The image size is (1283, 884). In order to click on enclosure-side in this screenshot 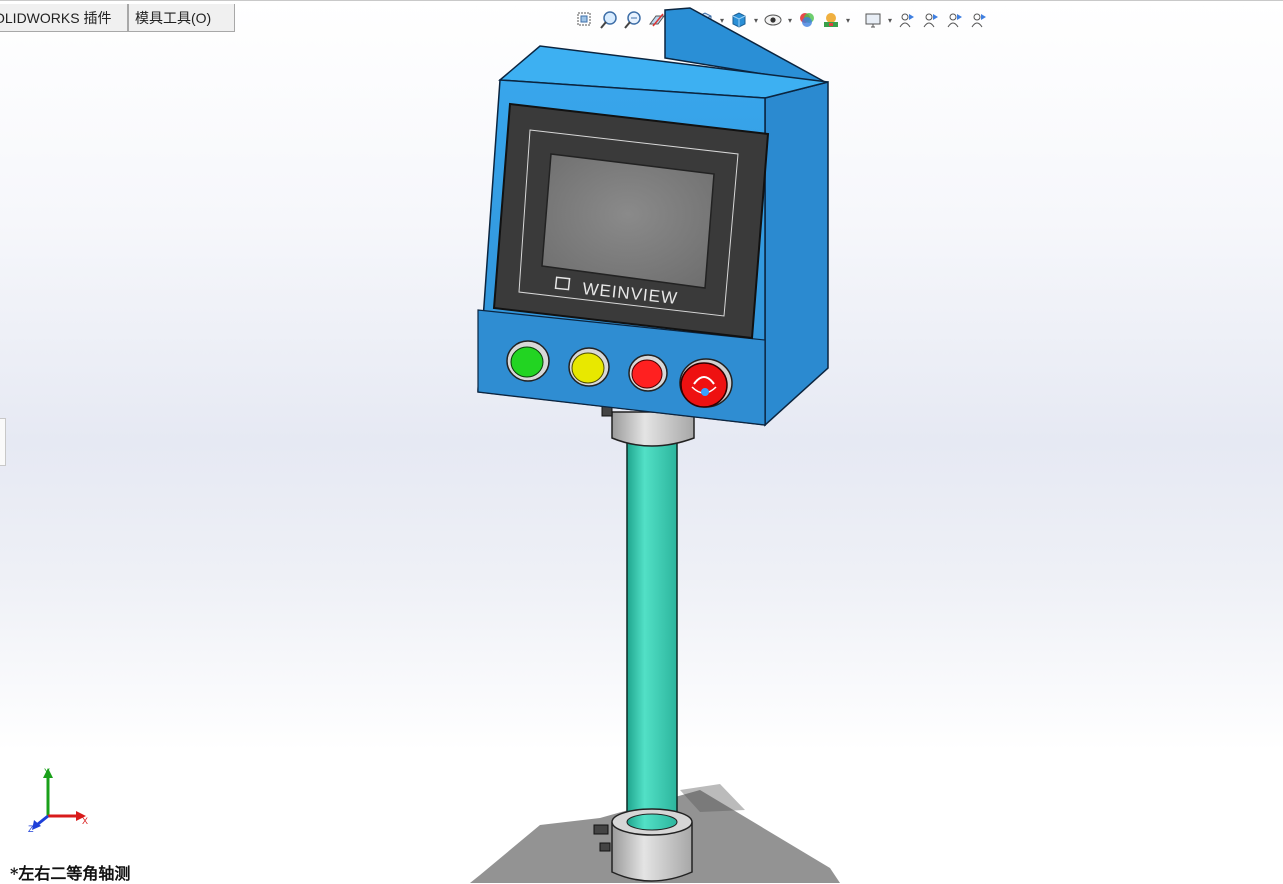, I will do `click(796, 254)`.